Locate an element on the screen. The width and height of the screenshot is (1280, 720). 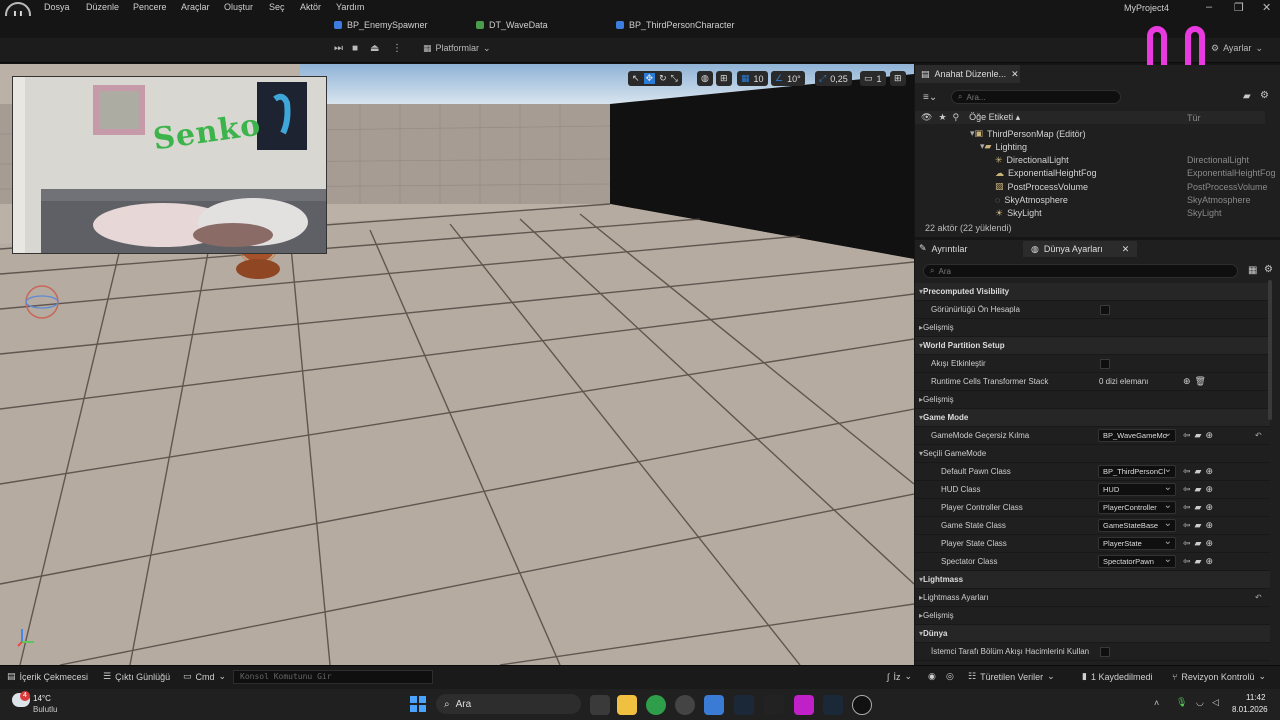
app-icon is located at coordinates (804, 705).